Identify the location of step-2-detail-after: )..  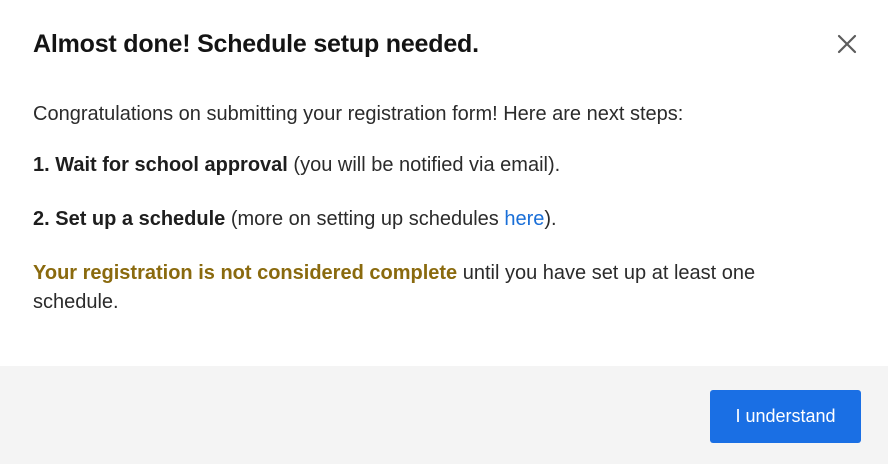
(550, 219).